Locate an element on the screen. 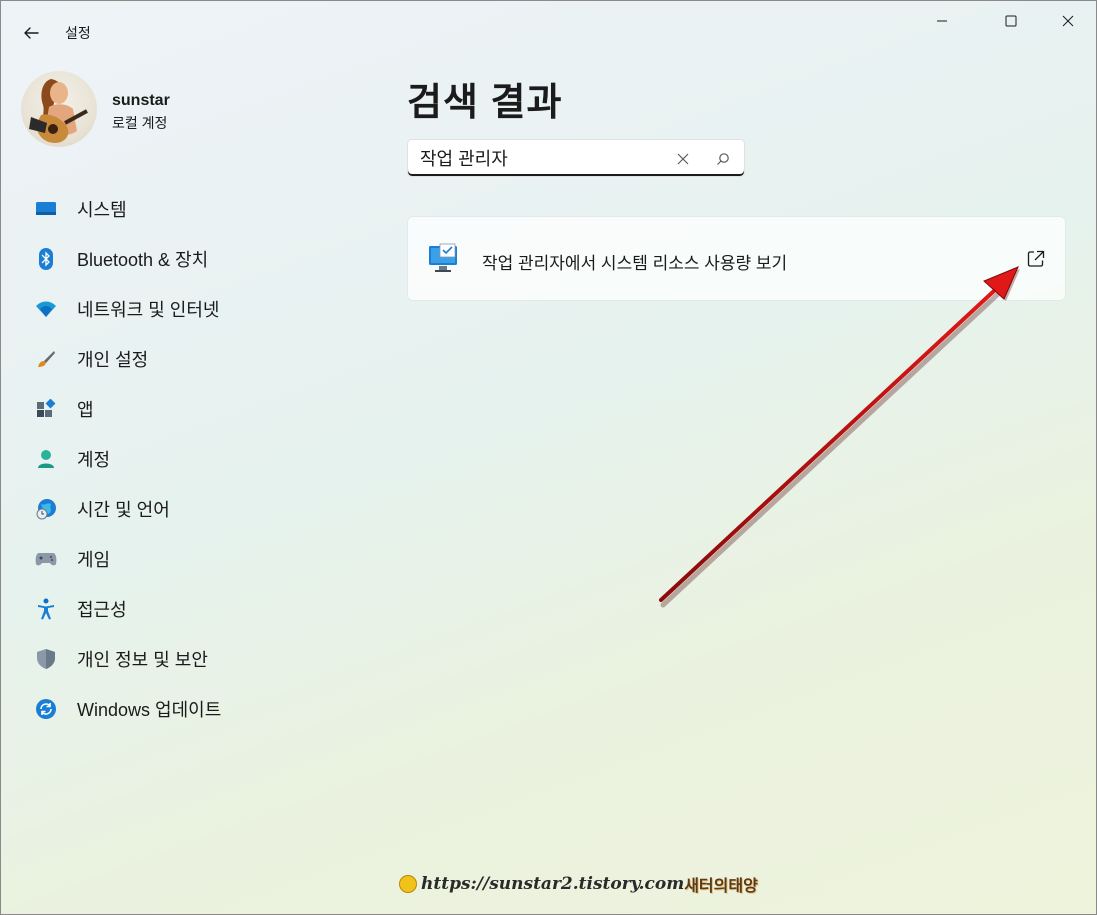  open-external-icon is located at coordinates (1036, 259).